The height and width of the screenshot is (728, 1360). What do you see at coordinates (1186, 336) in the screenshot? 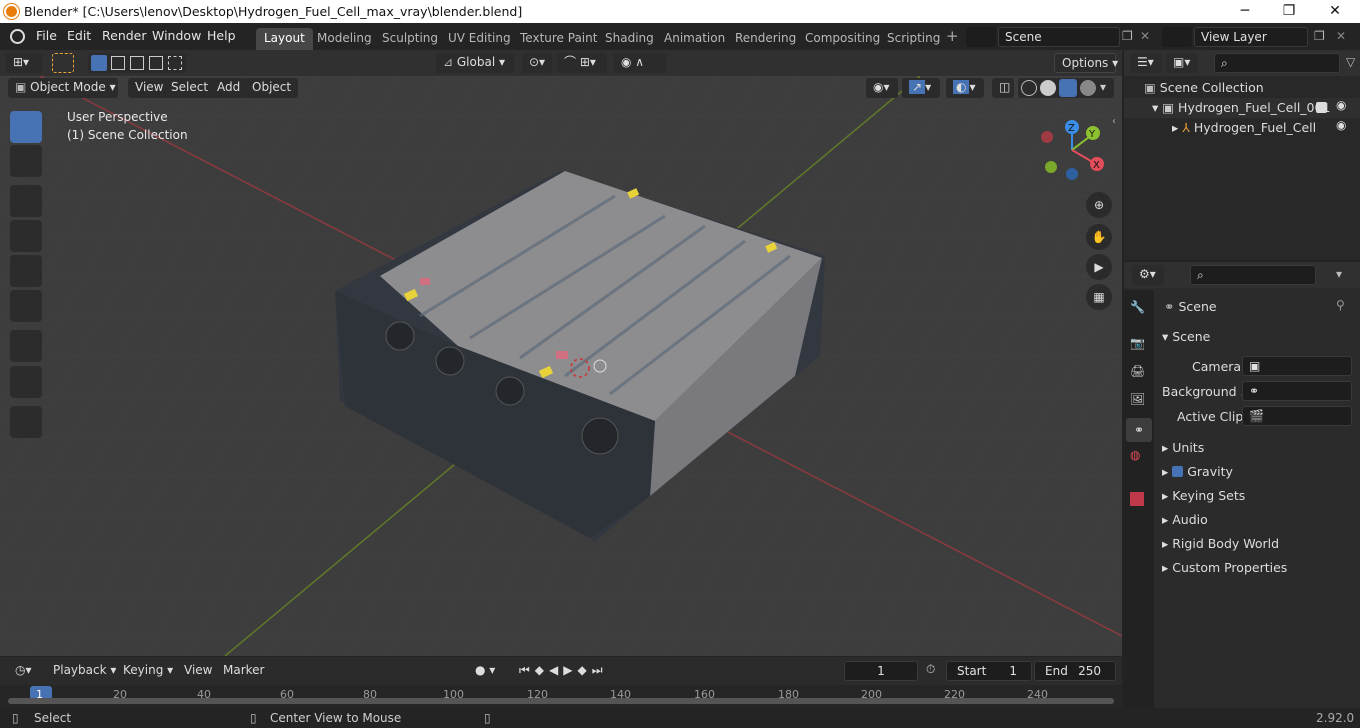
I see `scene-panel-header: ▾ Scene` at bounding box center [1186, 336].